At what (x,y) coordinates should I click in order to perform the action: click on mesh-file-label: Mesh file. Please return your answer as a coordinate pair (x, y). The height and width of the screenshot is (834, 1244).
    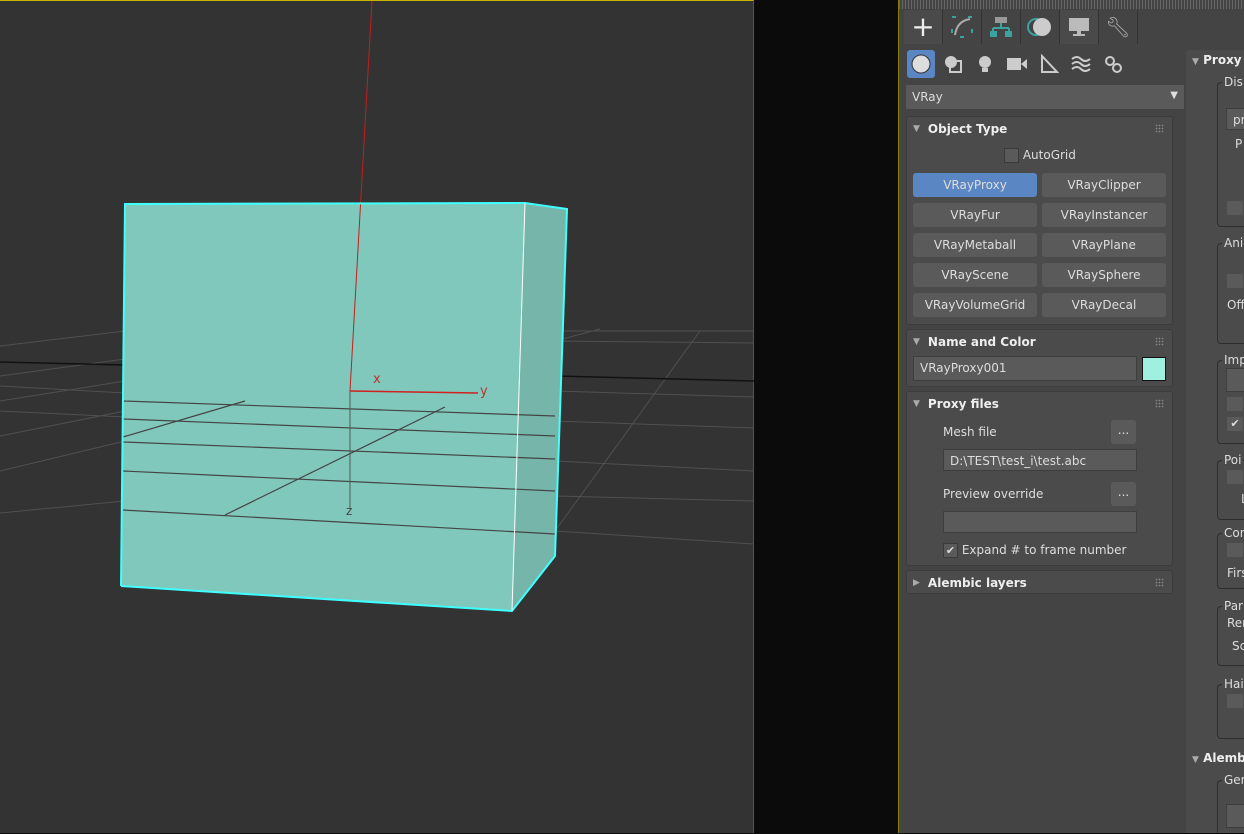
    Looking at the image, I should click on (970, 432).